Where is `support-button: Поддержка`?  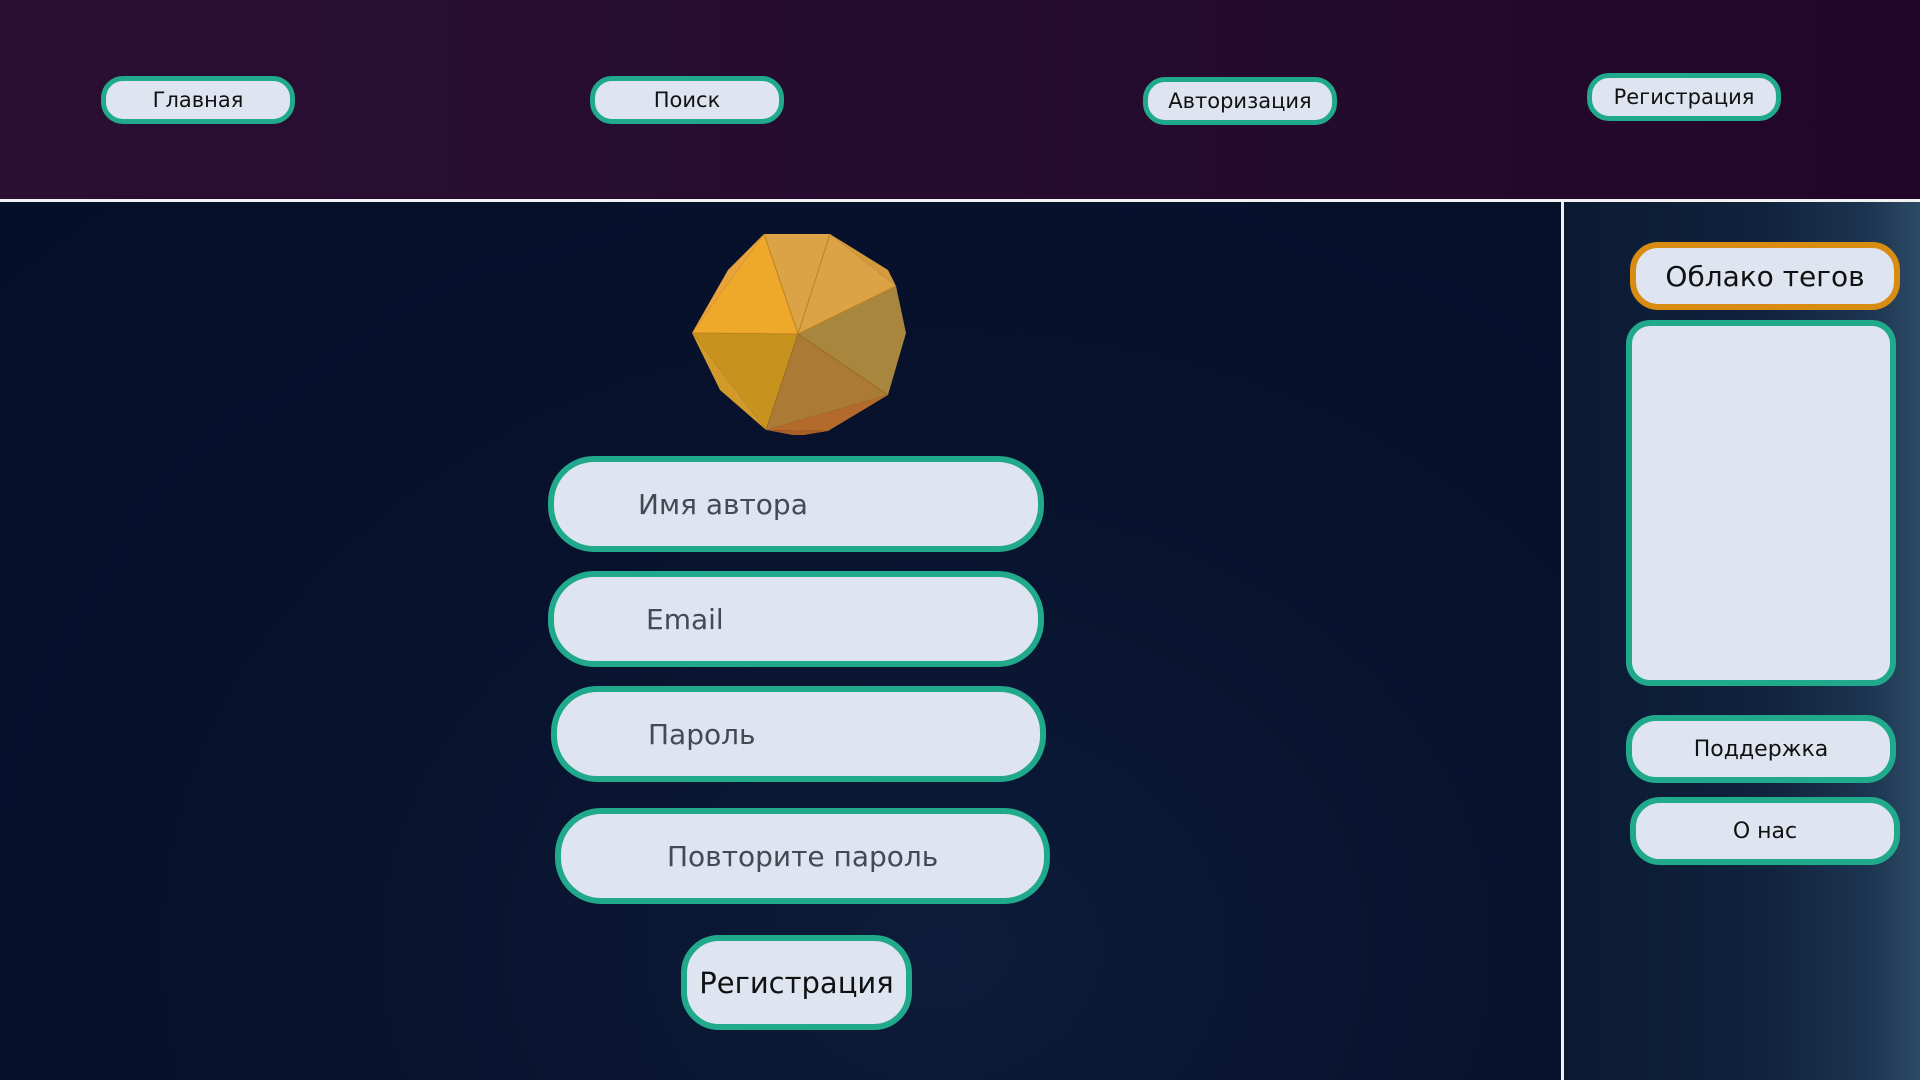
support-button: Поддержка is located at coordinates (1761, 749).